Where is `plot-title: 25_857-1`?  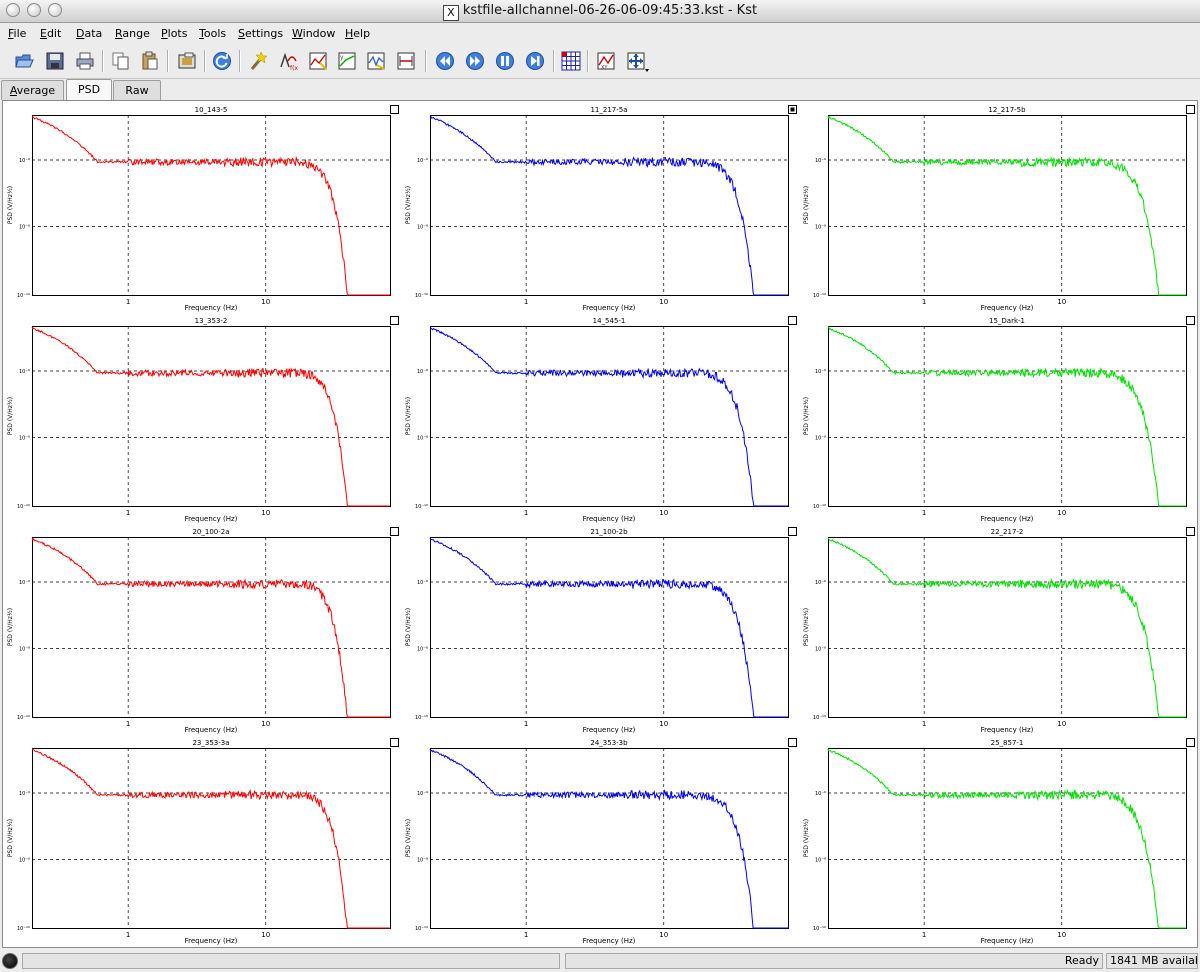
plot-title: 25_857-1 is located at coordinates (1007, 743).